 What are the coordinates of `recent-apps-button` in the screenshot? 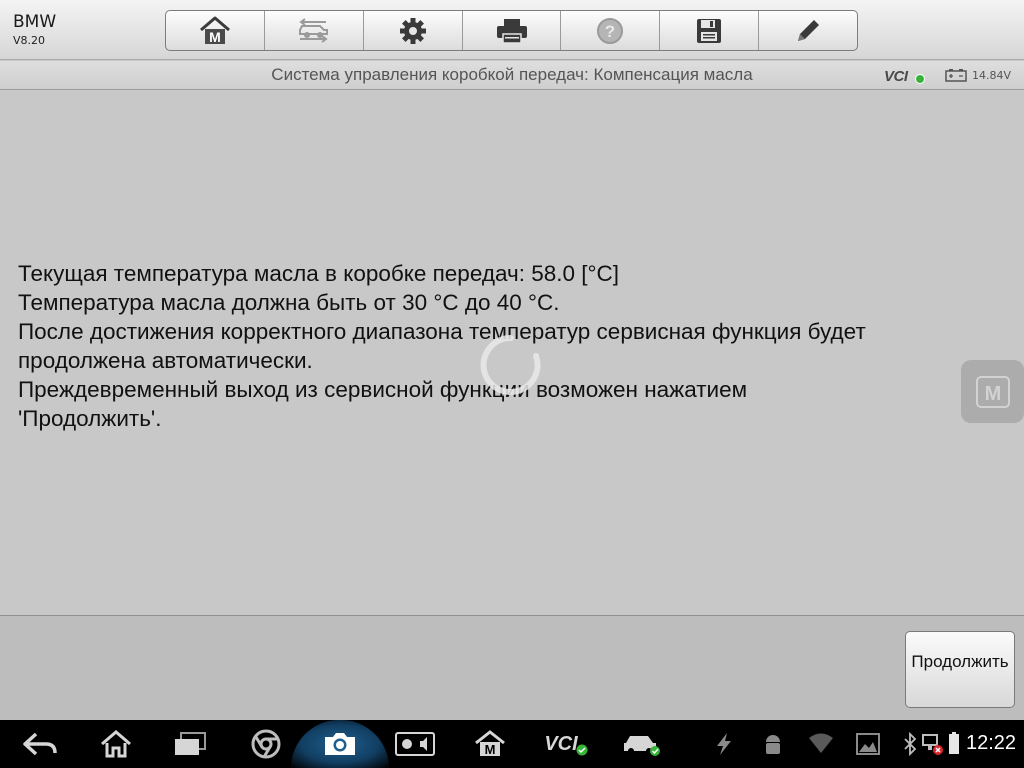 It's located at (190, 744).